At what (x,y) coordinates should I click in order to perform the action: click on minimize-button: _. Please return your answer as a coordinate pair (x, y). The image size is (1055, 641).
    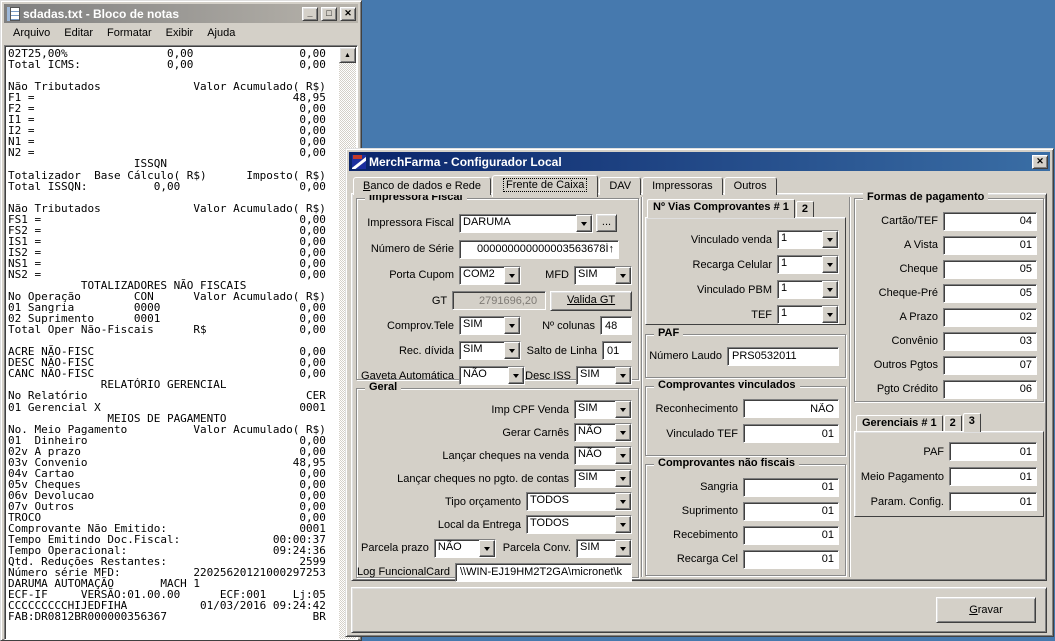
    Looking at the image, I should click on (310, 13).